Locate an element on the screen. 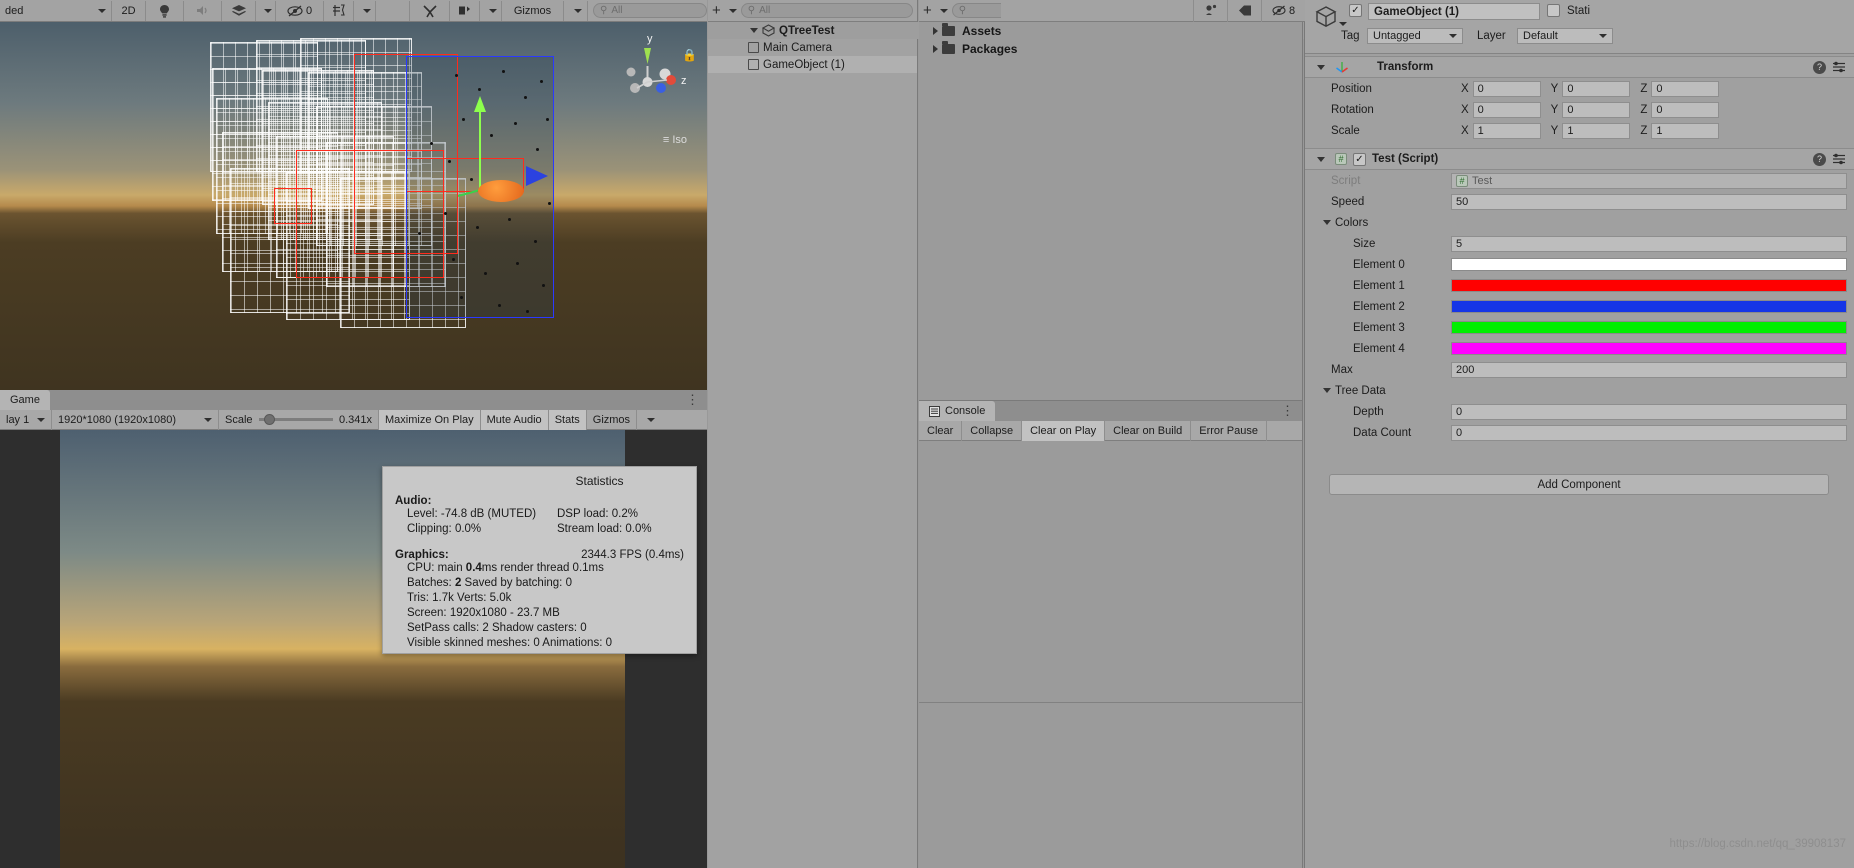 The image size is (1854, 868). transform-component-header: Transform ? is located at coordinates (1579, 67).